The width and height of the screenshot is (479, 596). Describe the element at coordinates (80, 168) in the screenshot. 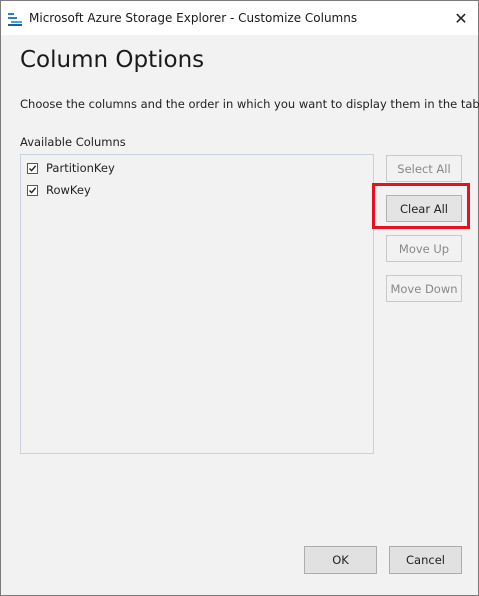

I see `column-label: PartitionKey` at that location.